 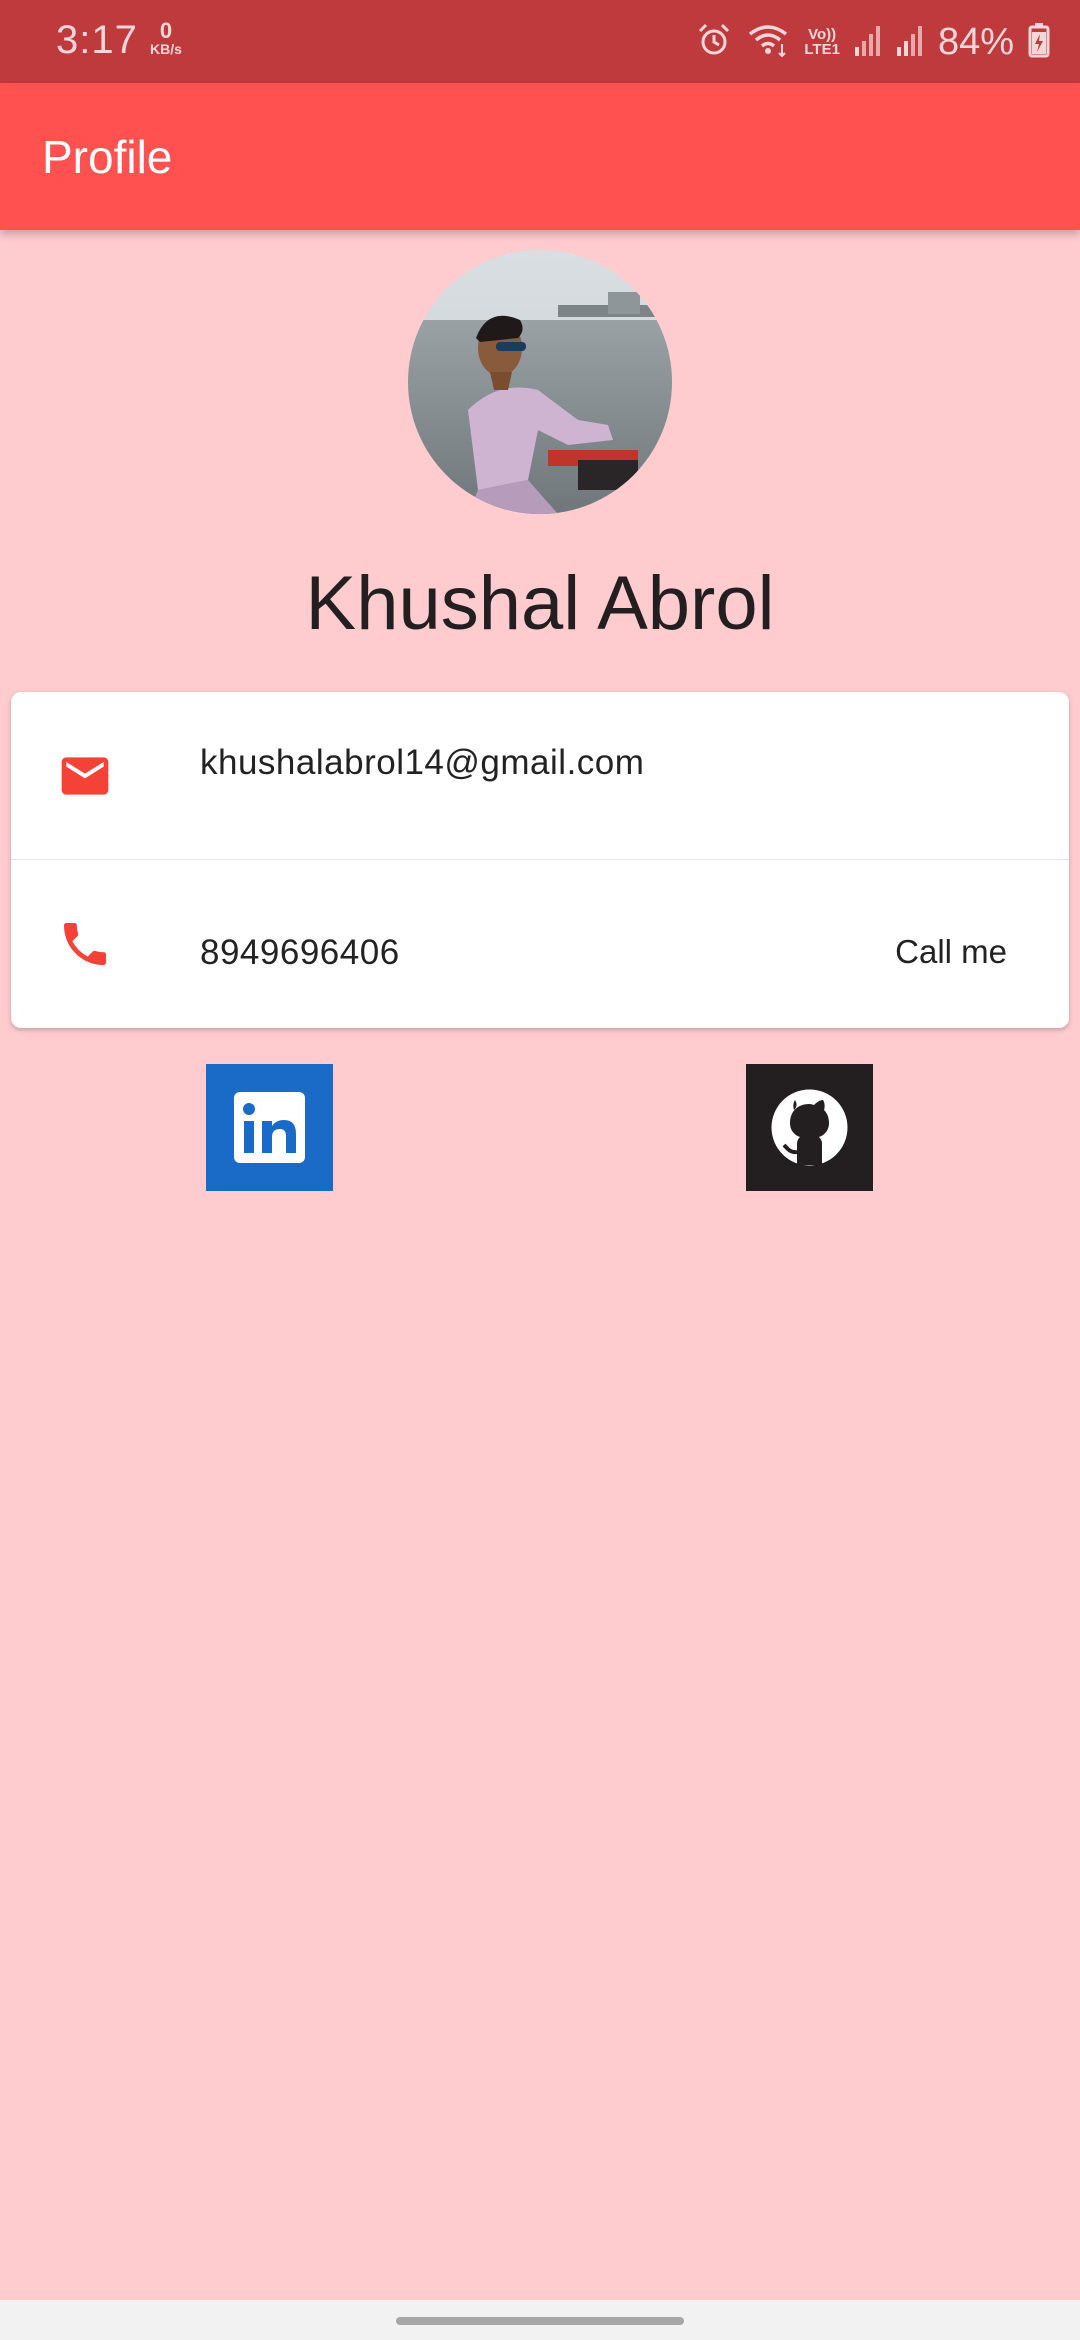 What do you see at coordinates (951, 952) in the screenshot?
I see `call-me-button: Call me` at bounding box center [951, 952].